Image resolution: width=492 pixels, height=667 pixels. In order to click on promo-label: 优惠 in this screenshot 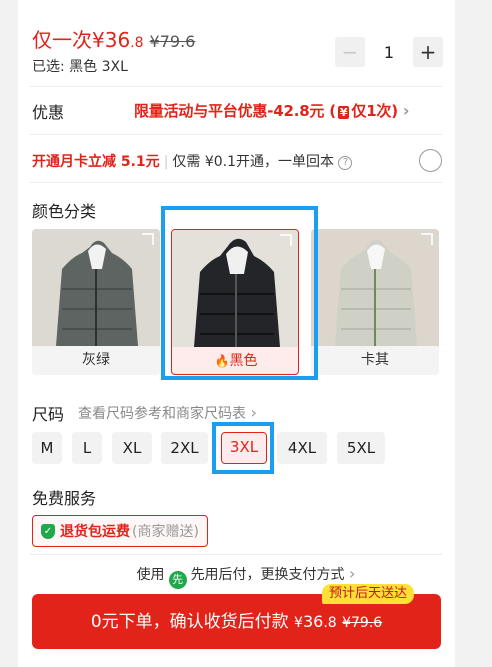, I will do `click(48, 112)`.